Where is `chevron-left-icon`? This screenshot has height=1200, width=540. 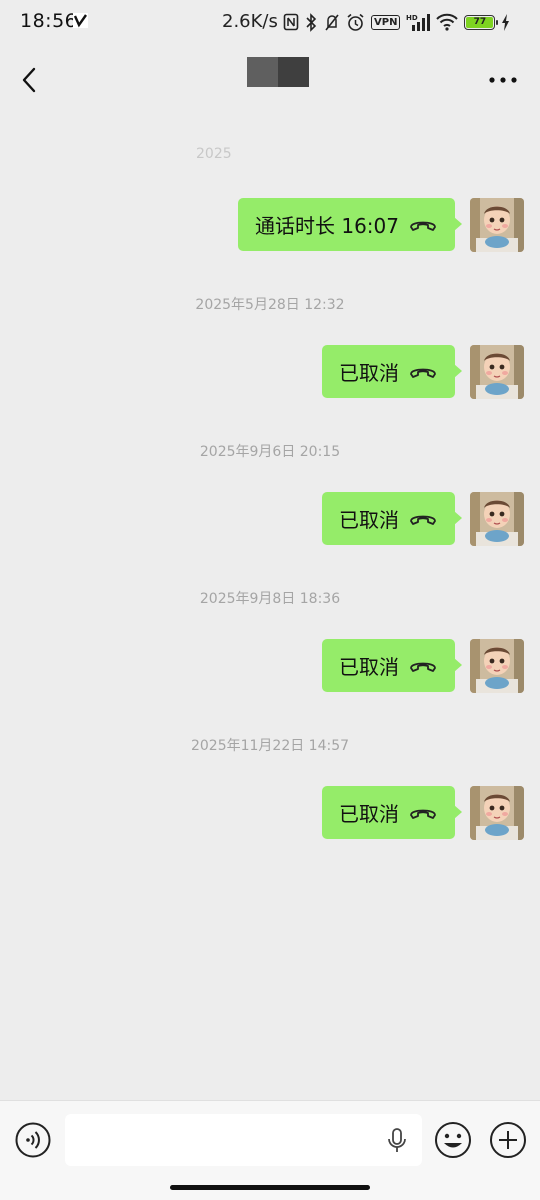
chevron-left-icon is located at coordinates (29, 80).